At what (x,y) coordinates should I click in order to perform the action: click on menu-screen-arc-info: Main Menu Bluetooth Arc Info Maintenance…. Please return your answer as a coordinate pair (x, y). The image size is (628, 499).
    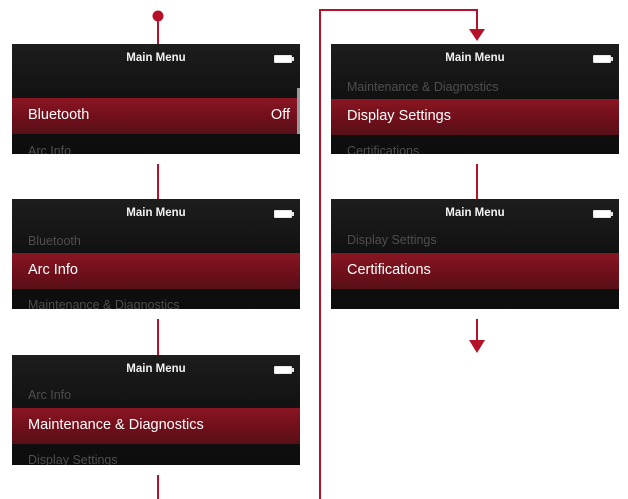
    Looking at the image, I should click on (156, 254).